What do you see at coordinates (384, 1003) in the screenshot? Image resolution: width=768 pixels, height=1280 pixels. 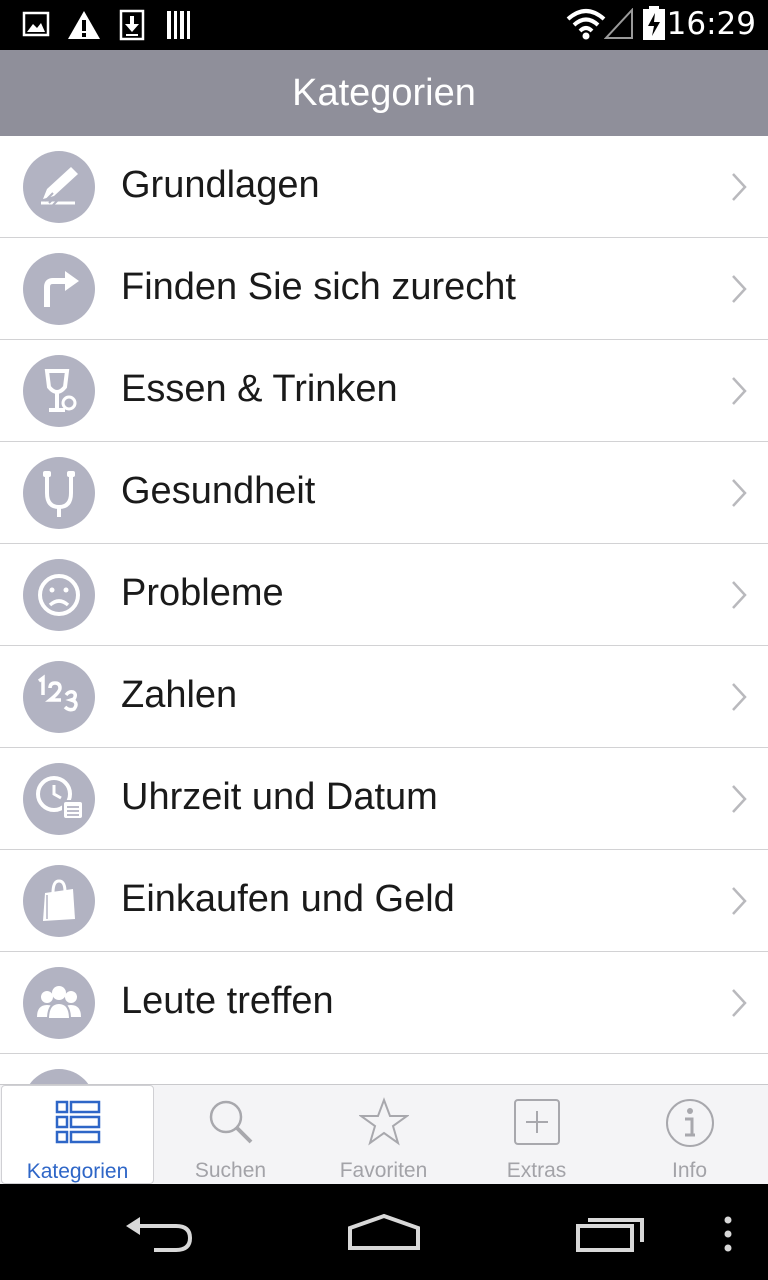 I see `category-row-leute: Leute treffen` at bounding box center [384, 1003].